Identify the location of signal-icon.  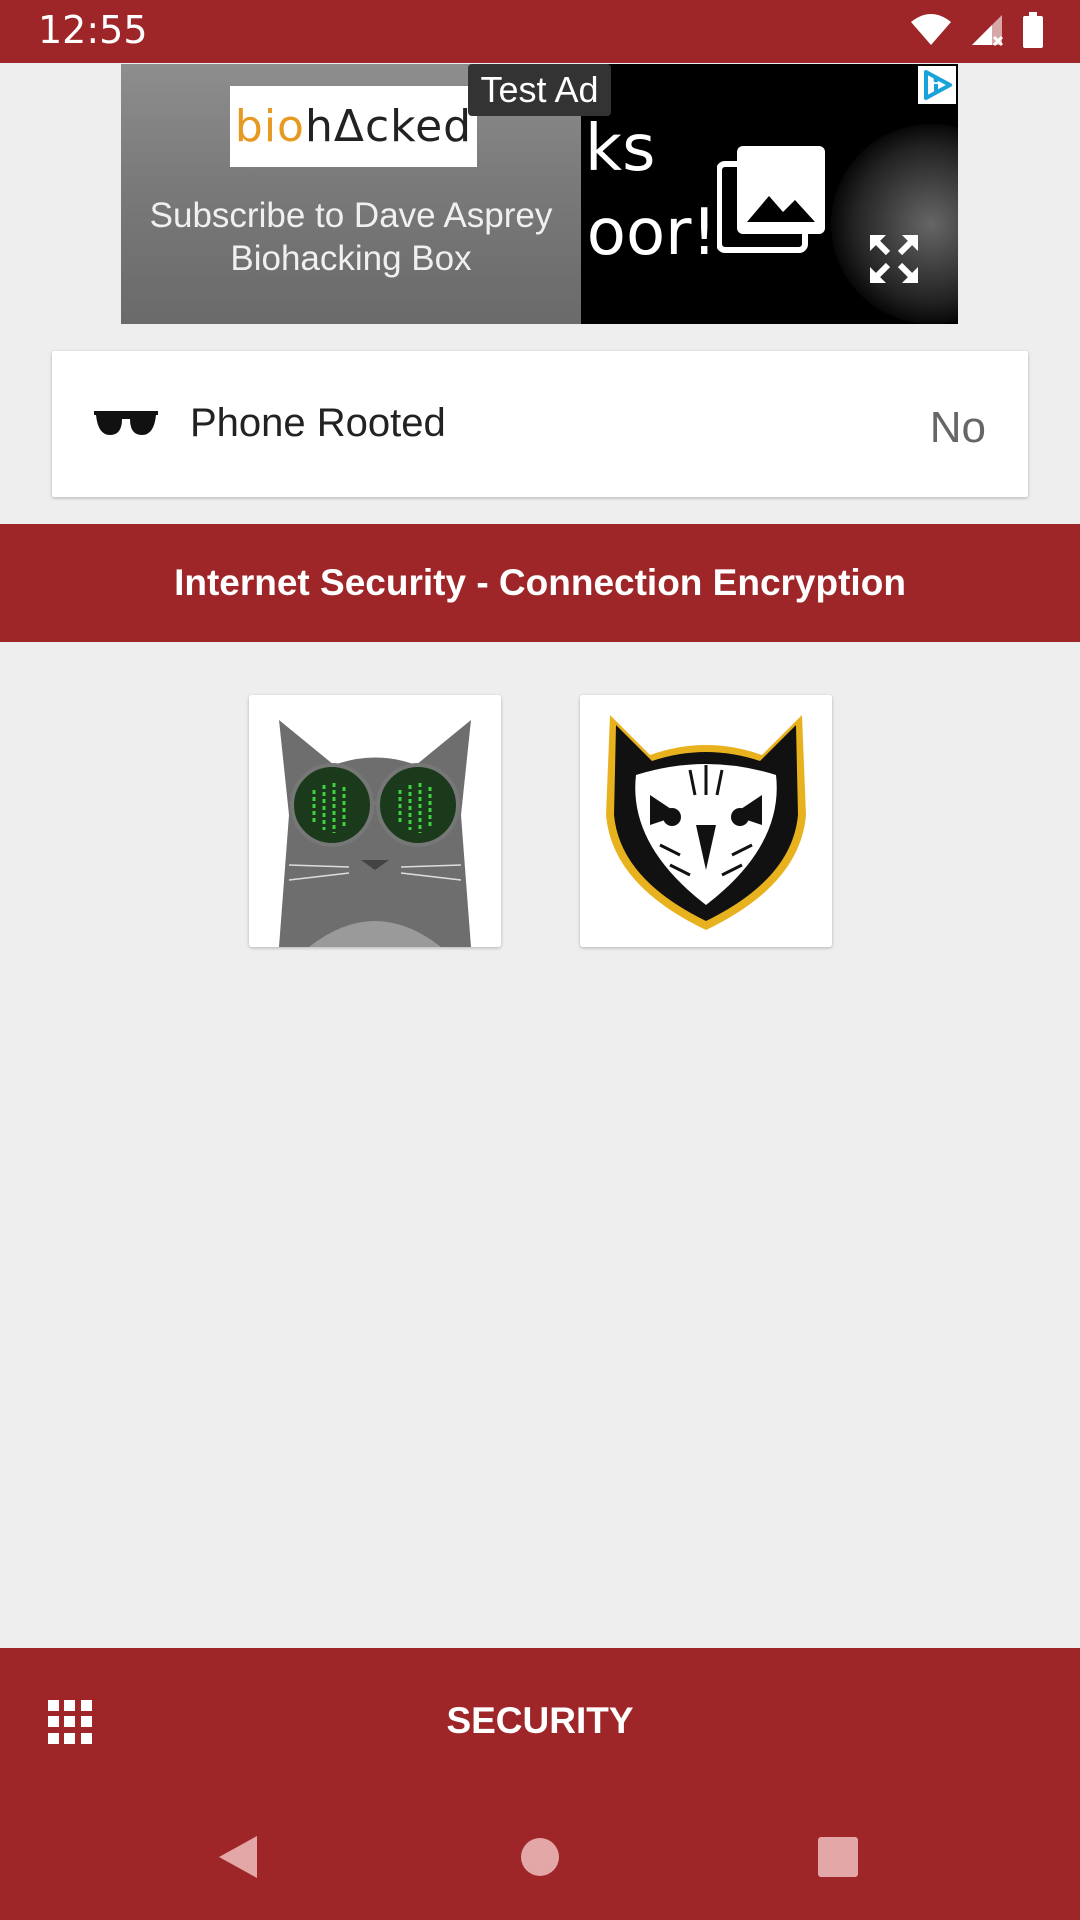
(988, 31).